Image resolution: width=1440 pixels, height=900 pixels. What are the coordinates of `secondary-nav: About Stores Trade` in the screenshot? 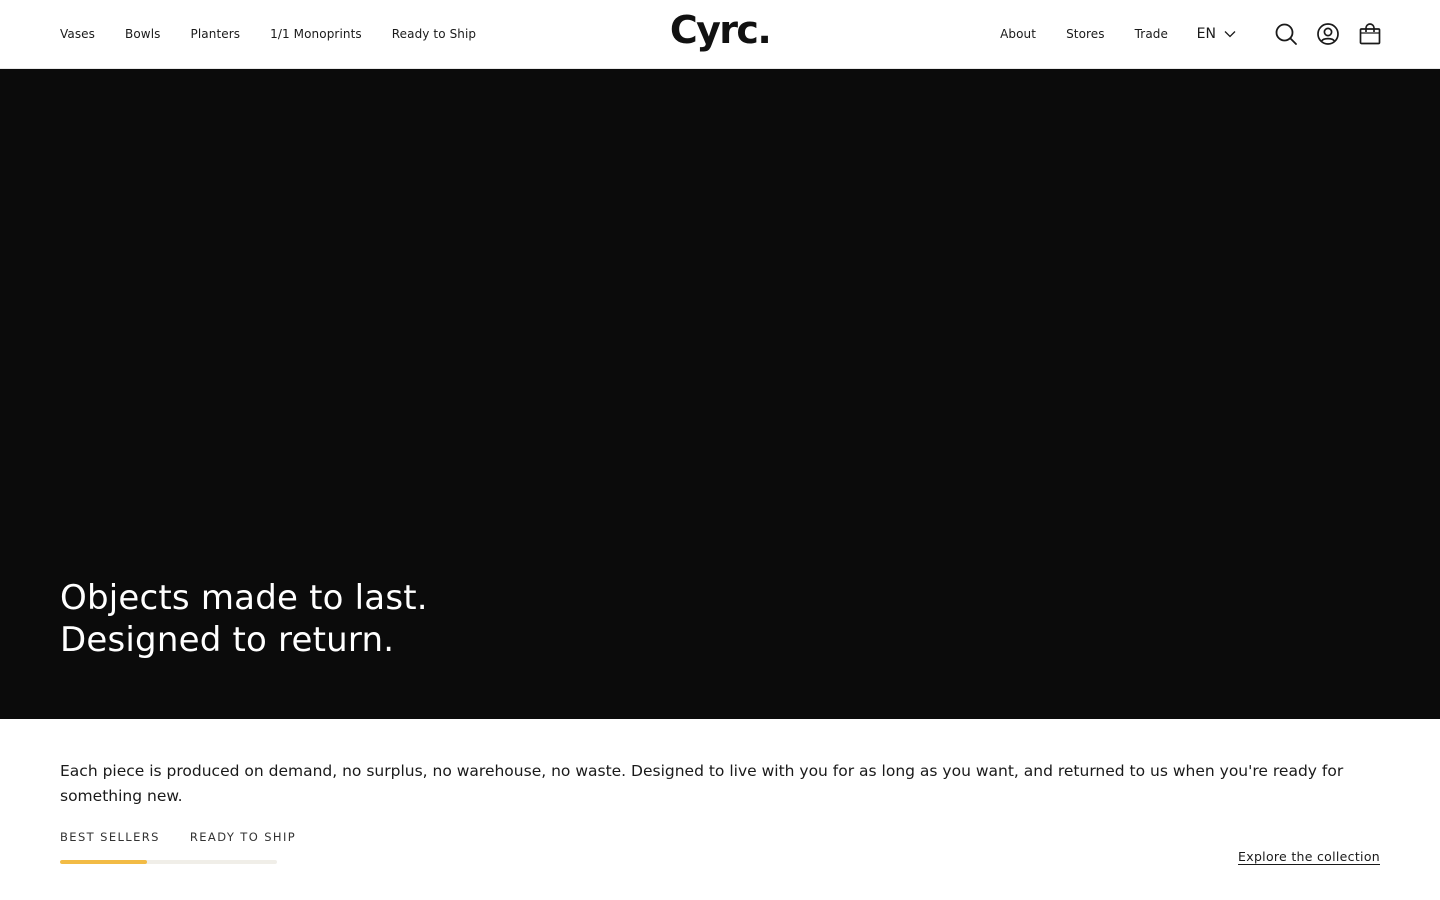 It's located at (1084, 34).